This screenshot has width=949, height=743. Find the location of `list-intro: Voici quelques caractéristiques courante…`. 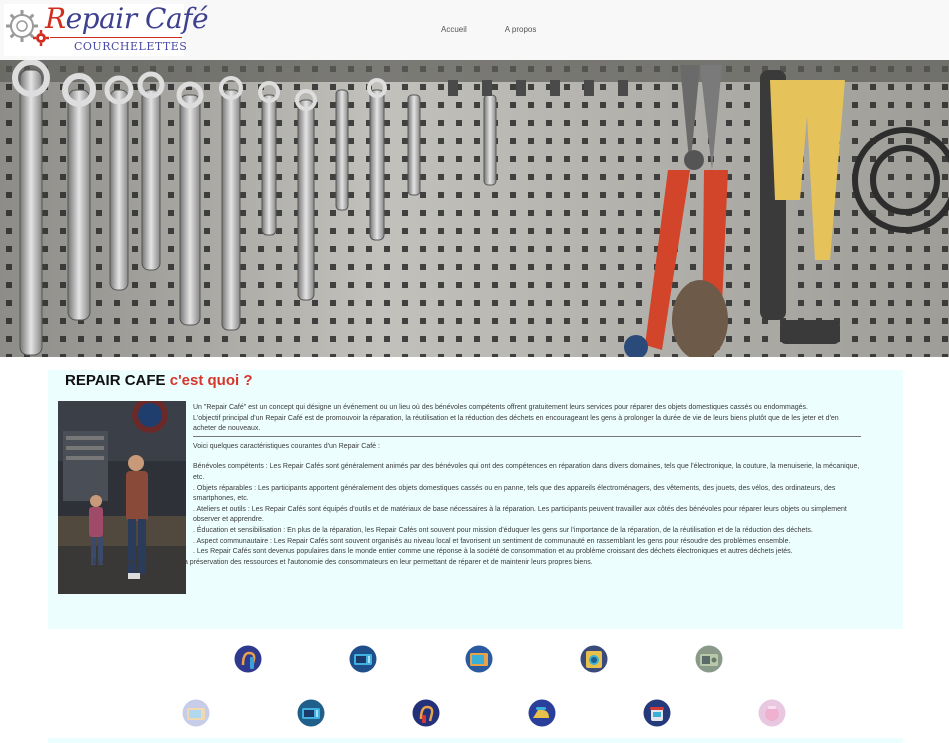

list-intro: Voici quelques caractéristiques courante… is located at coordinates (286, 446).